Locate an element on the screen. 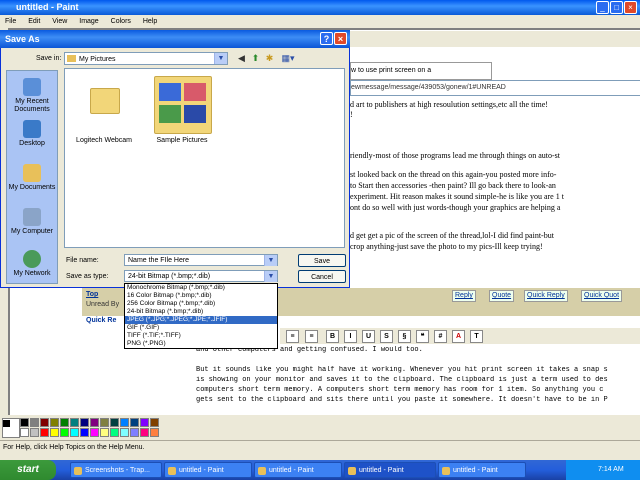  save-as-type-dropdown: 24-bit Bitmap (*.bmp;*.dib) ▼ is located at coordinates (201, 276).